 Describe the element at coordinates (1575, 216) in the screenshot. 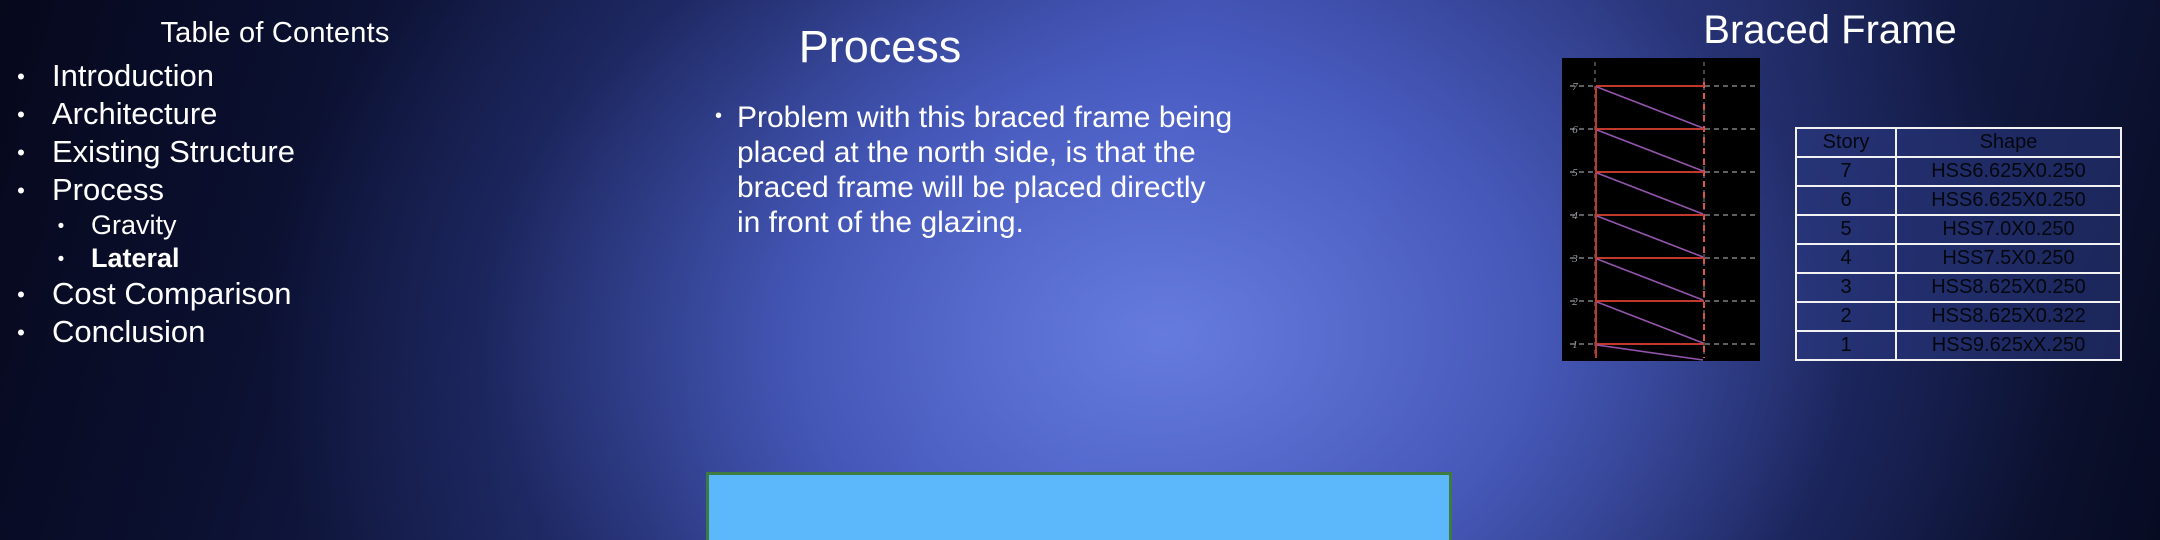

I see `story-label: 4` at that location.